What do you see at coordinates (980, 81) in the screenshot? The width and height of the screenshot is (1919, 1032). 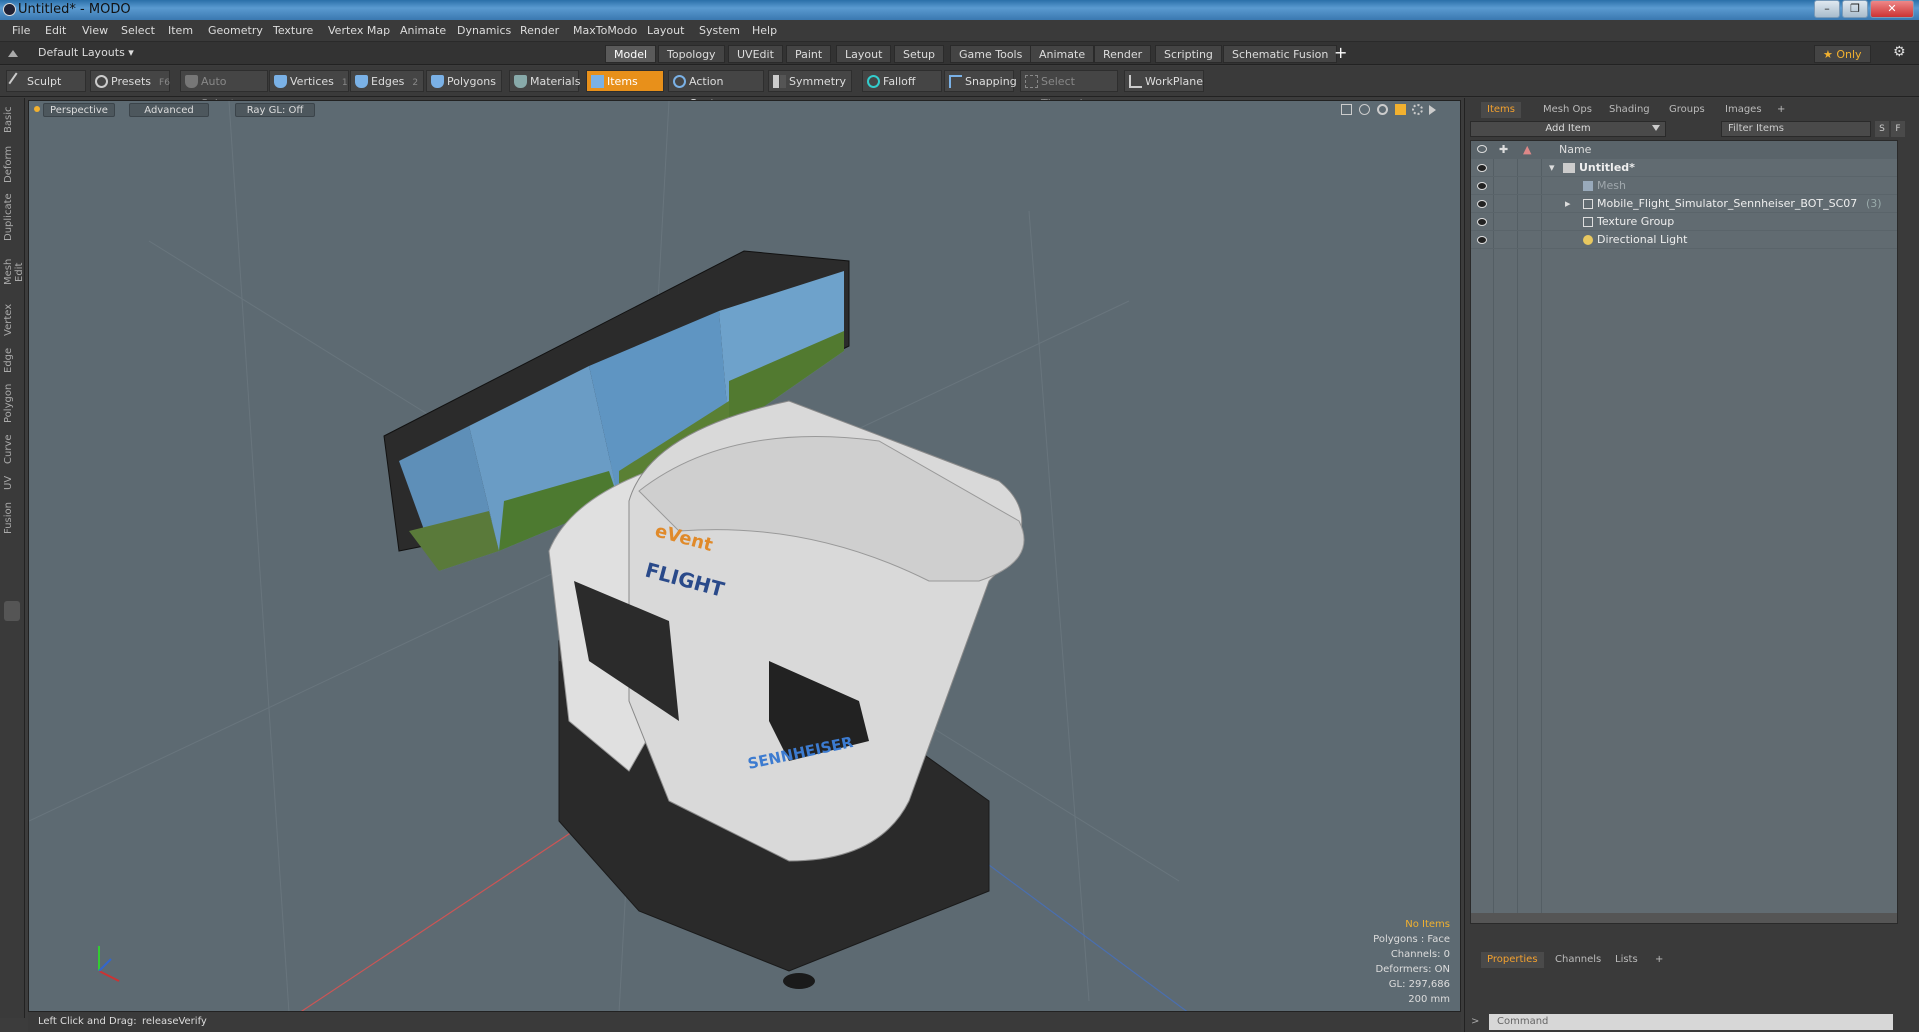 I see `snapping-button: Snapping` at bounding box center [980, 81].